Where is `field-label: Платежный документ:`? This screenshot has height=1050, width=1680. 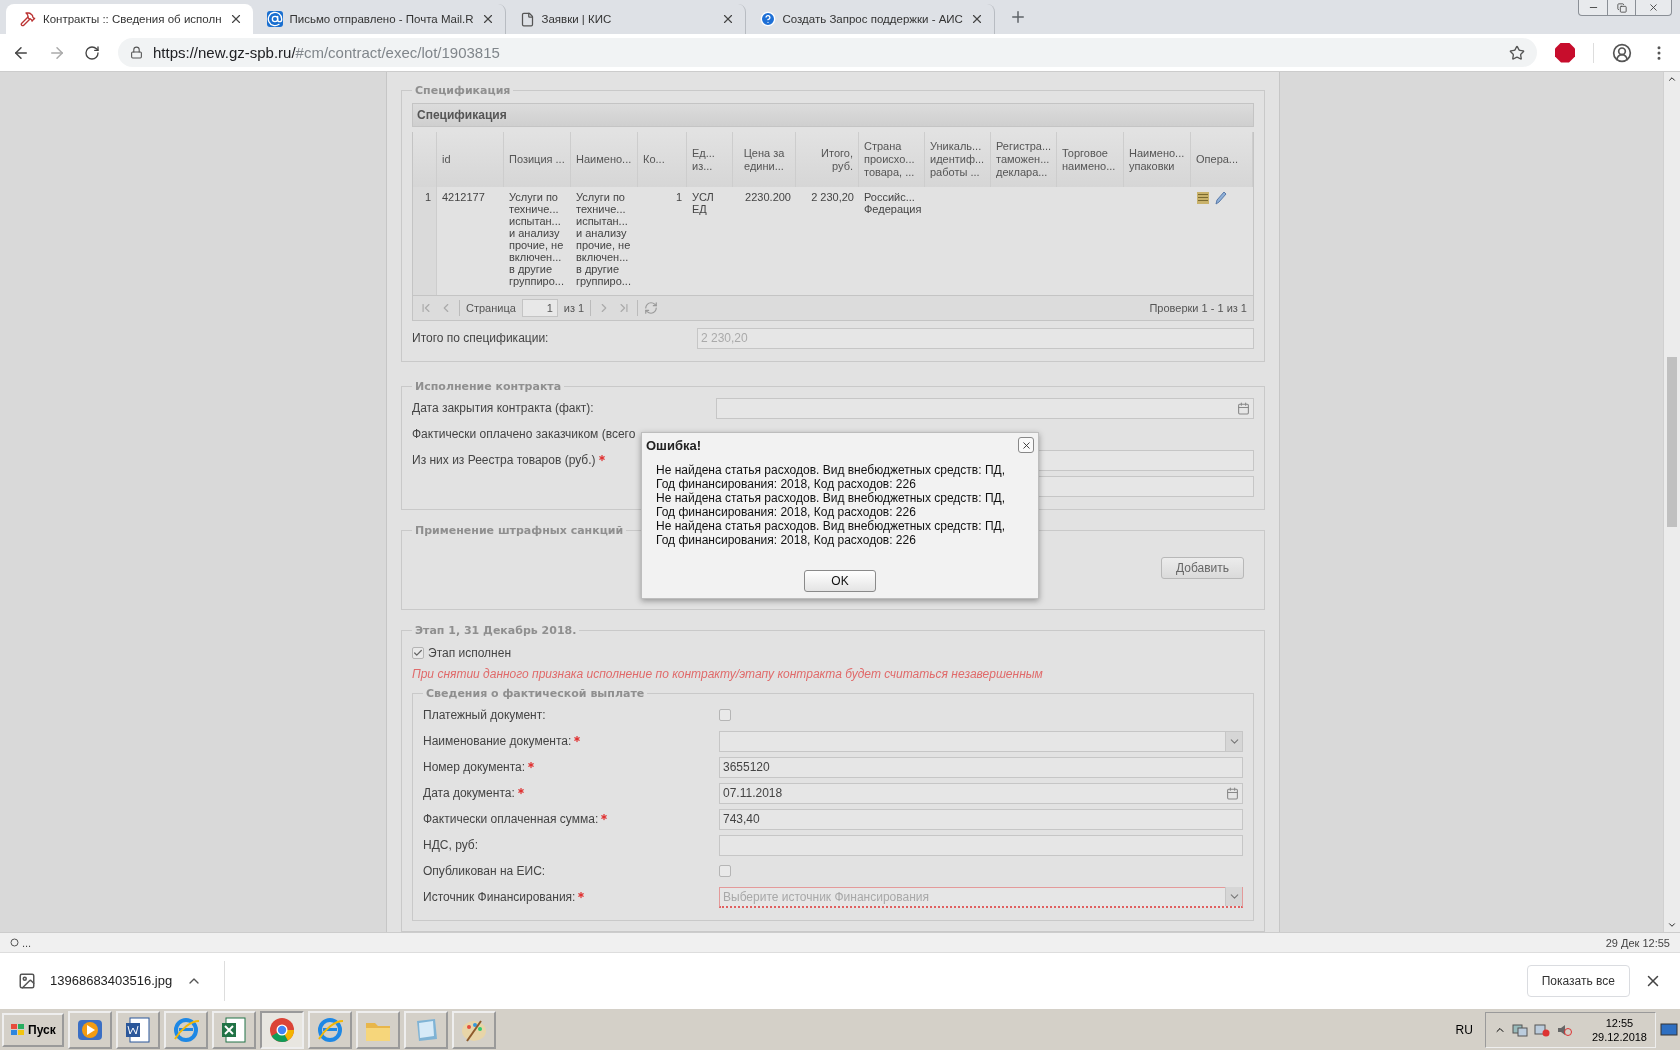
field-label: Платежный документ: is located at coordinates (484, 715).